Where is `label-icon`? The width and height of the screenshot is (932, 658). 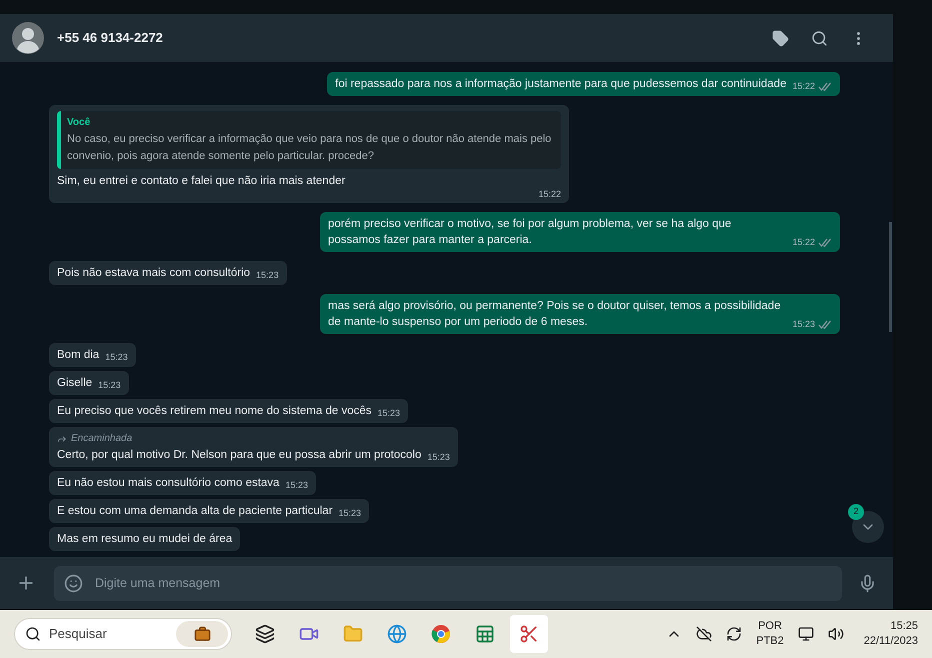
label-icon is located at coordinates (780, 38).